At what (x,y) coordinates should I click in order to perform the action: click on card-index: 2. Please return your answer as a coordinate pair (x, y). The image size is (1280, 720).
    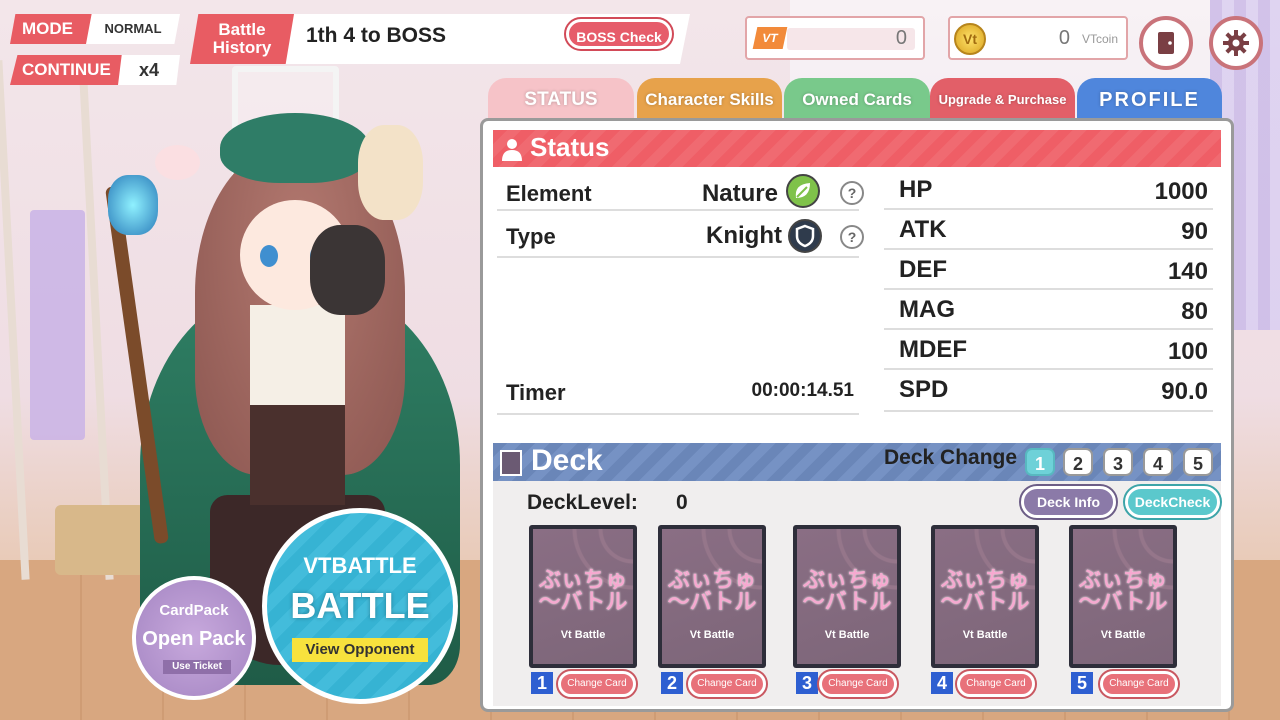
    Looking at the image, I should click on (672, 683).